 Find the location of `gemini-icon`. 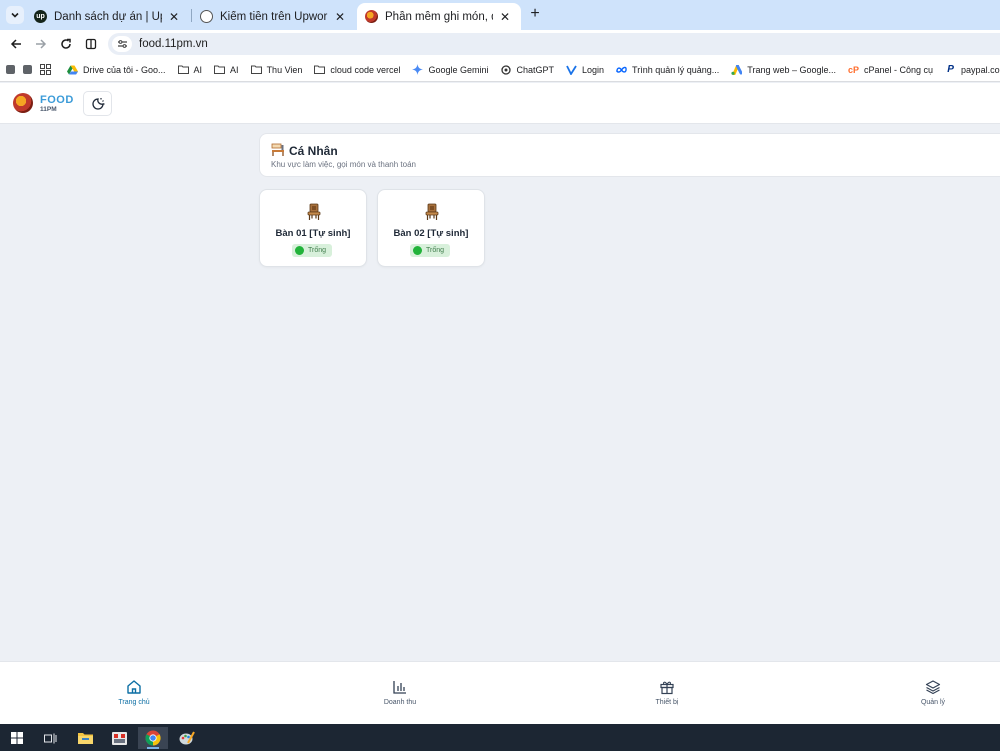

gemini-icon is located at coordinates (418, 69).